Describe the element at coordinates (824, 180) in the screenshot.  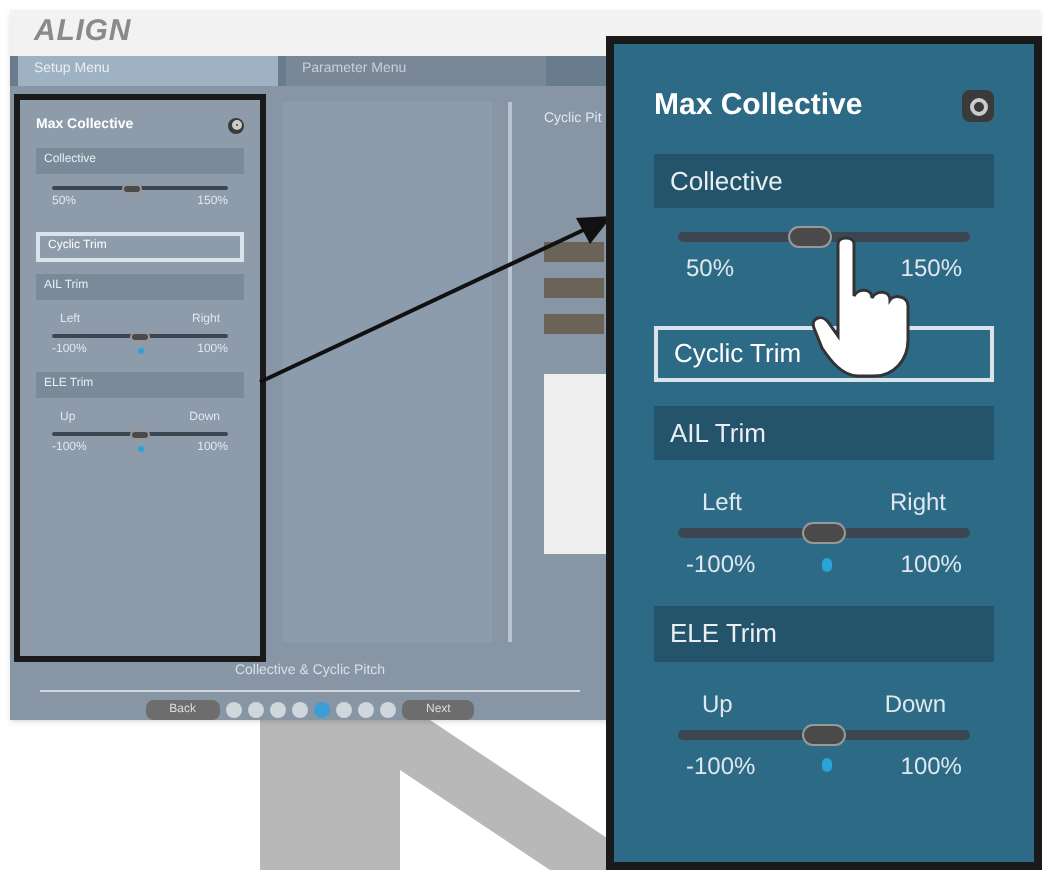
I see `section-header: Collective` at that location.